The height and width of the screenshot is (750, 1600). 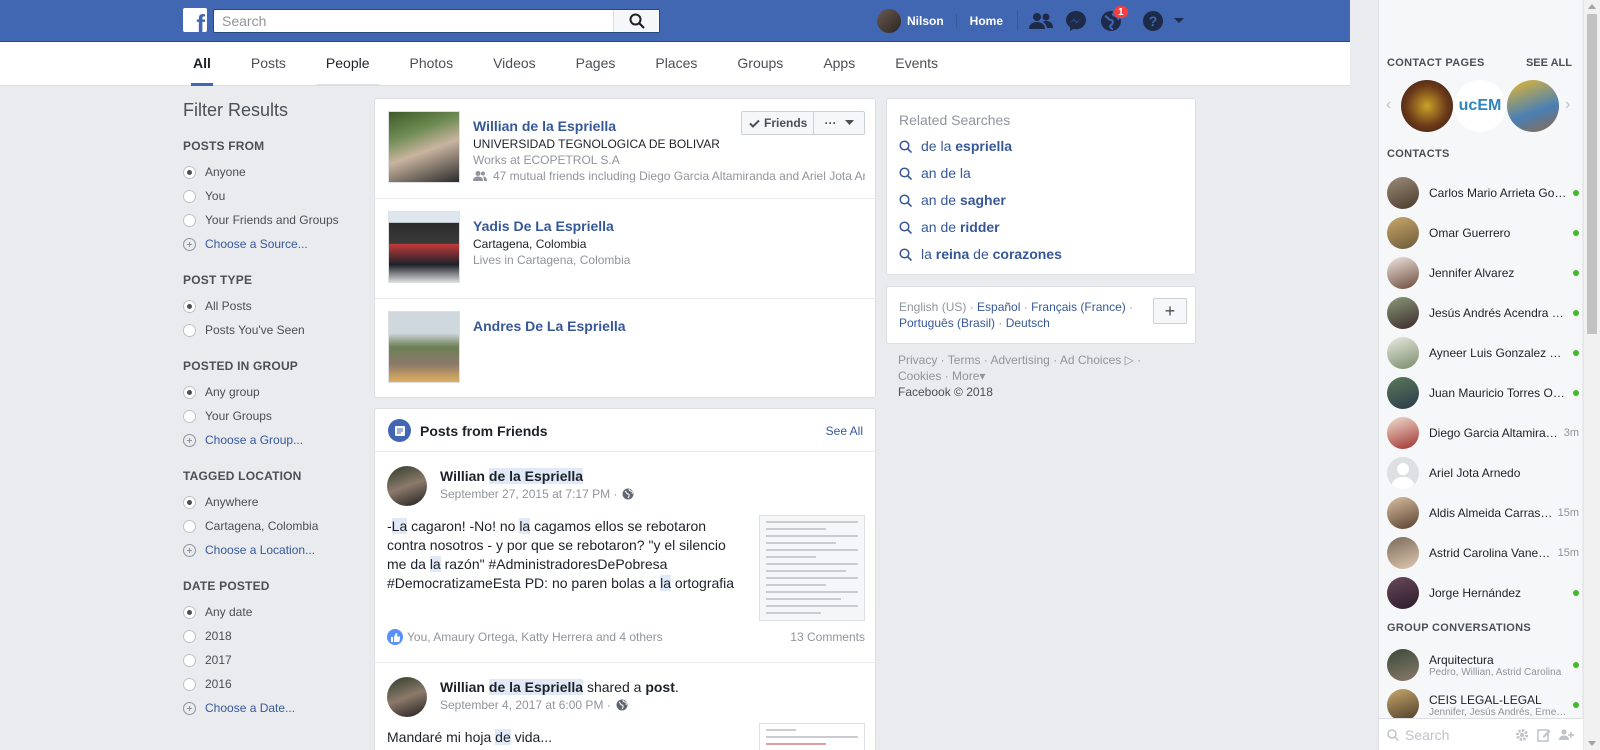 I want to click on scroll-down-arrow, so click(x=1592, y=743).